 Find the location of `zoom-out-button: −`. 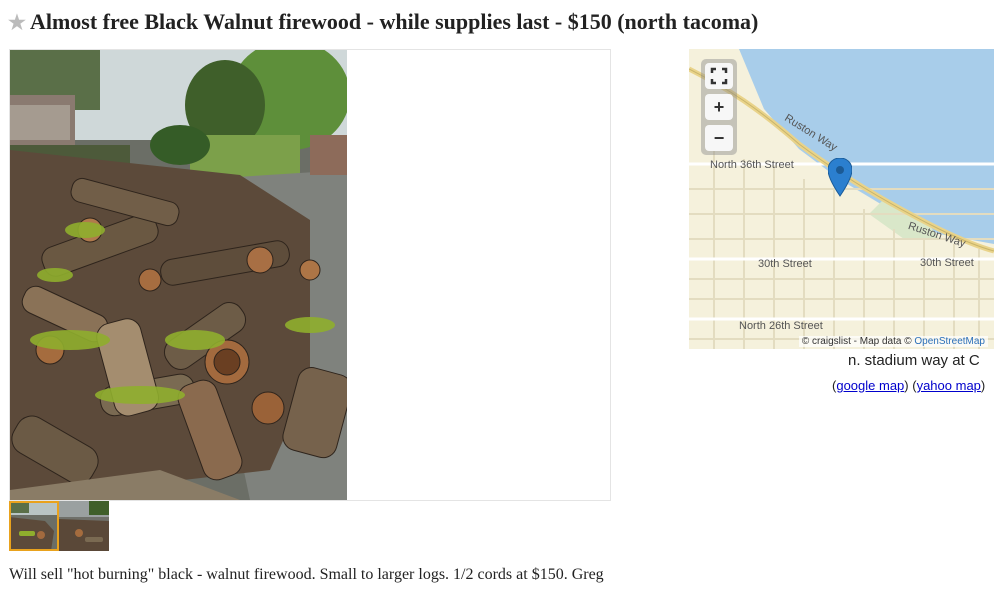

zoom-out-button: − is located at coordinates (719, 138).